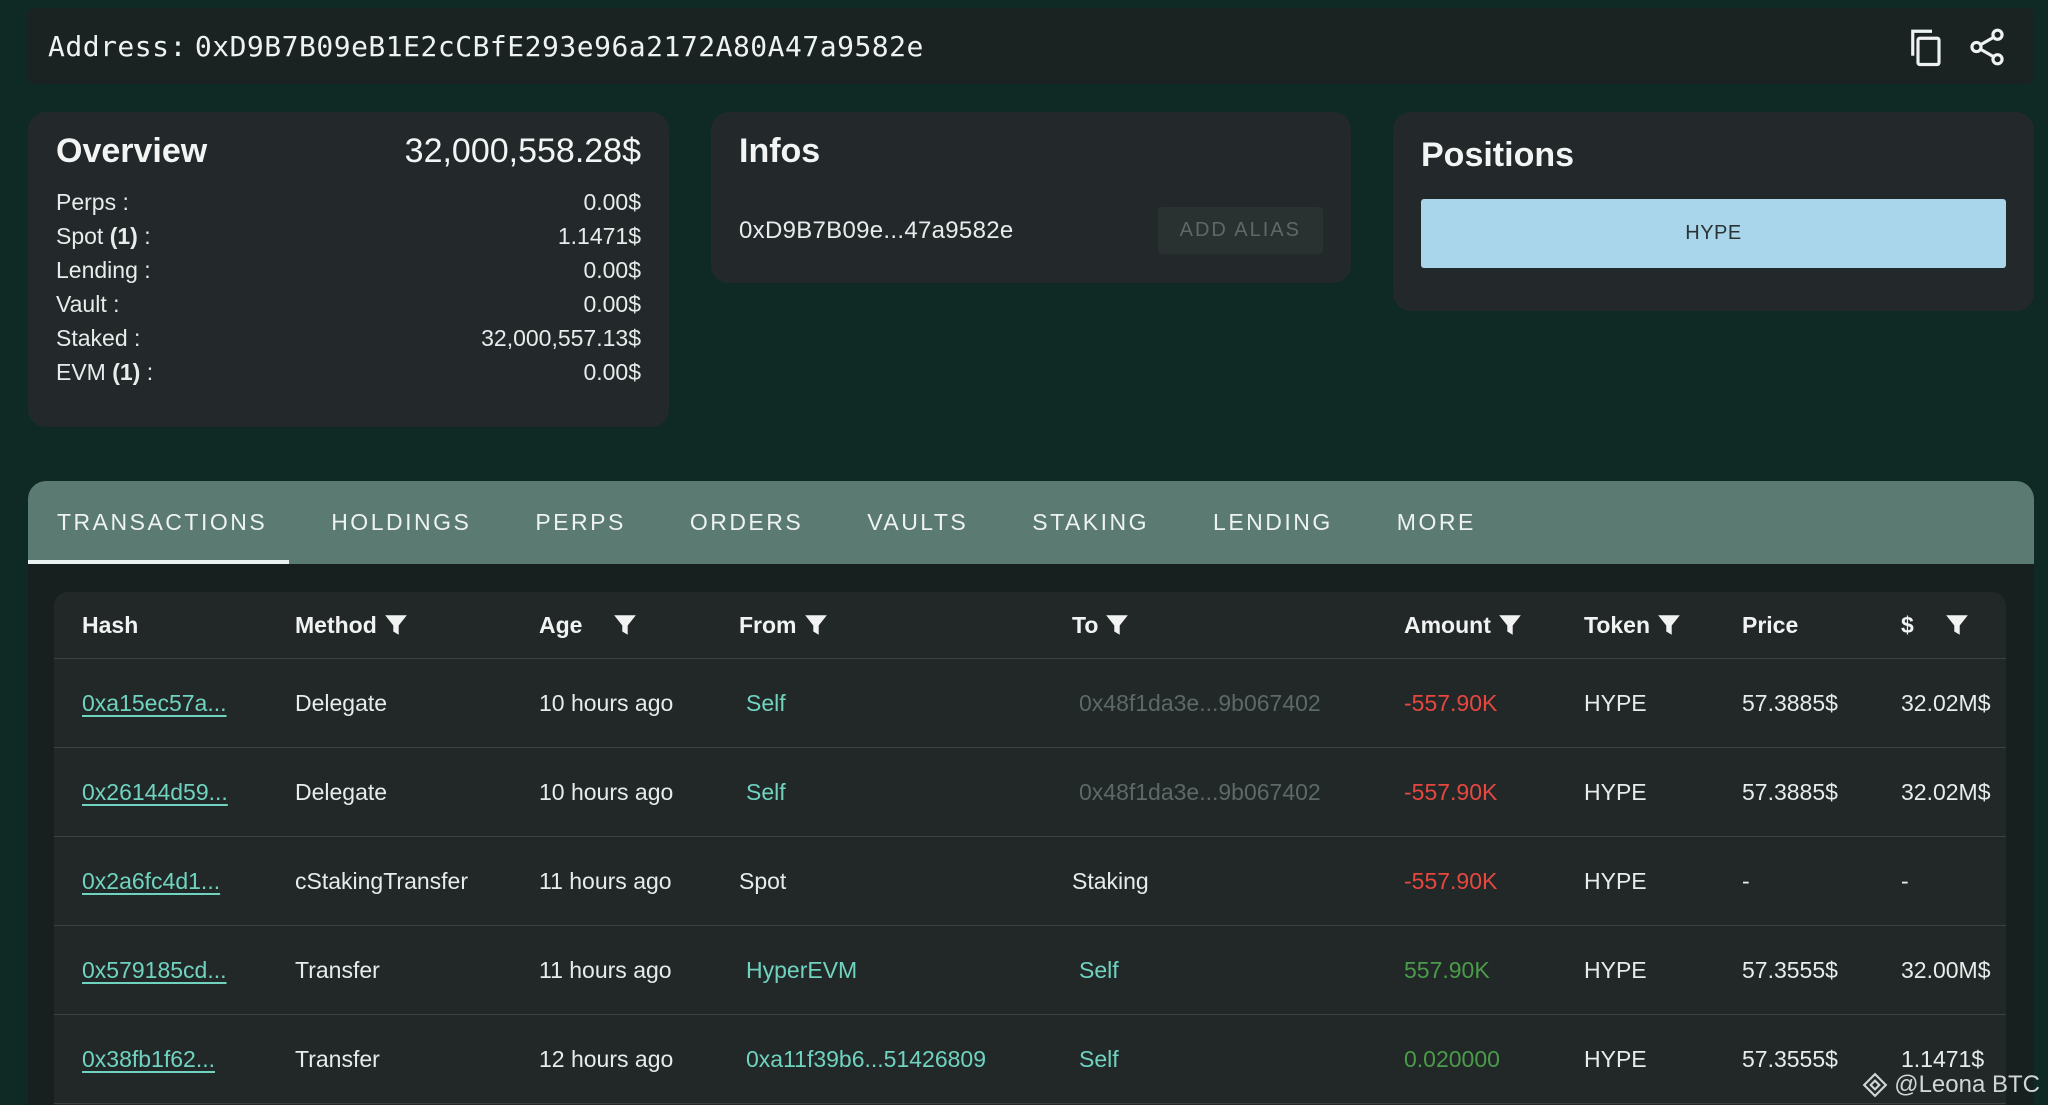 The width and height of the screenshot is (2048, 1105). Describe the element at coordinates (352, 625) in the screenshot. I see `column-header-method: Method` at that location.